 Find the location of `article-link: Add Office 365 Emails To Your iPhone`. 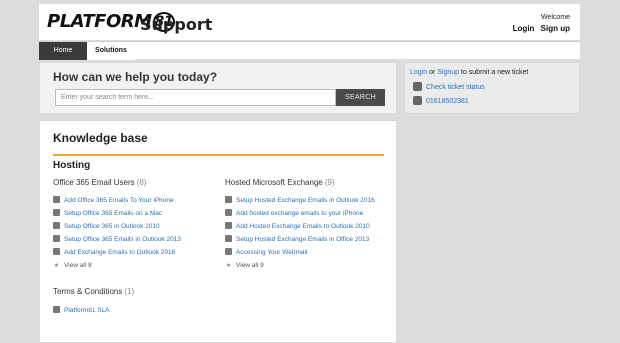

article-link: Add Office 365 Emails To Your iPhone is located at coordinates (113, 200).